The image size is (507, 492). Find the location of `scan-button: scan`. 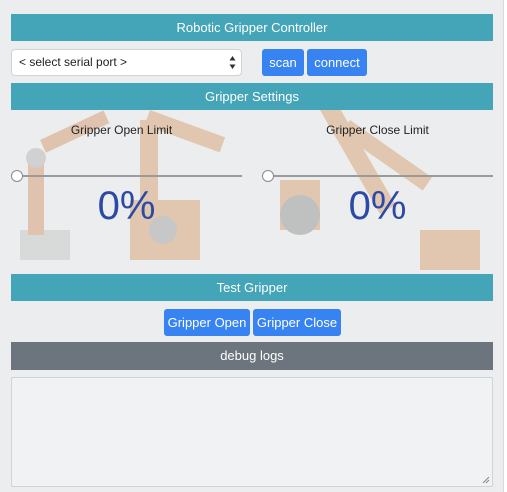

scan-button: scan is located at coordinates (283, 62).